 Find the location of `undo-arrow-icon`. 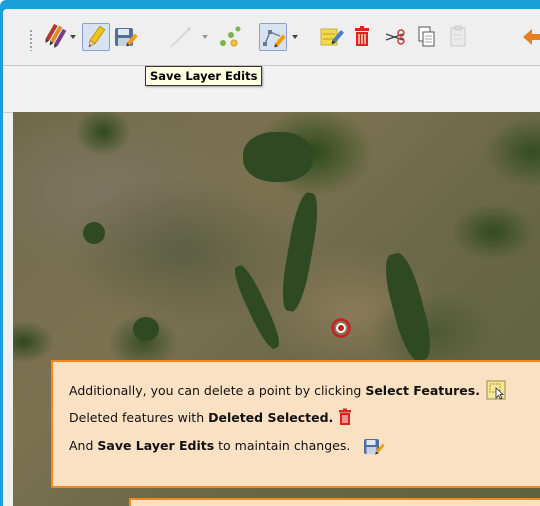

undo-arrow-icon is located at coordinates (531, 37).